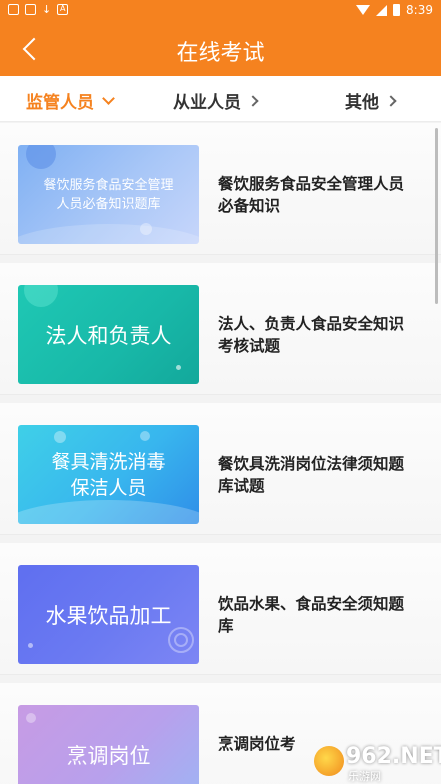 The height and width of the screenshot is (784, 441). What do you see at coordinates (419, 10) in the screenshot?
I see `clock: 8:39` at bounding box center [419, 10].